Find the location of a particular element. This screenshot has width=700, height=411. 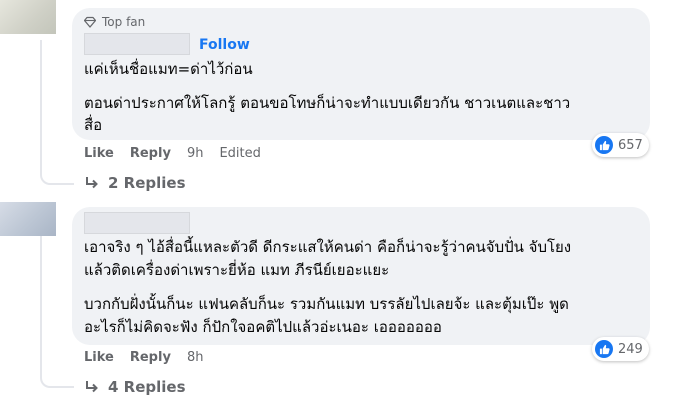

comment-timestamp: 9h is located at coordinates (195, 153).